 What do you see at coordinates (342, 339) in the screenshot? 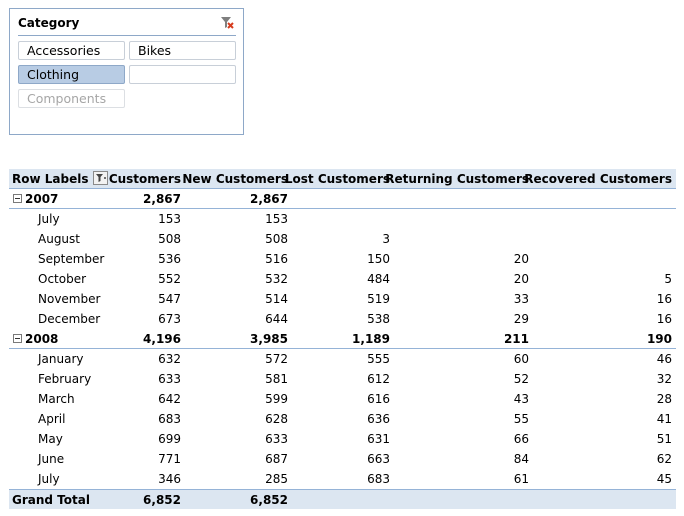
I see `year-row-2008: 2008 4,196 3,985 1,189 211 190` at bounding box center [342, 339].